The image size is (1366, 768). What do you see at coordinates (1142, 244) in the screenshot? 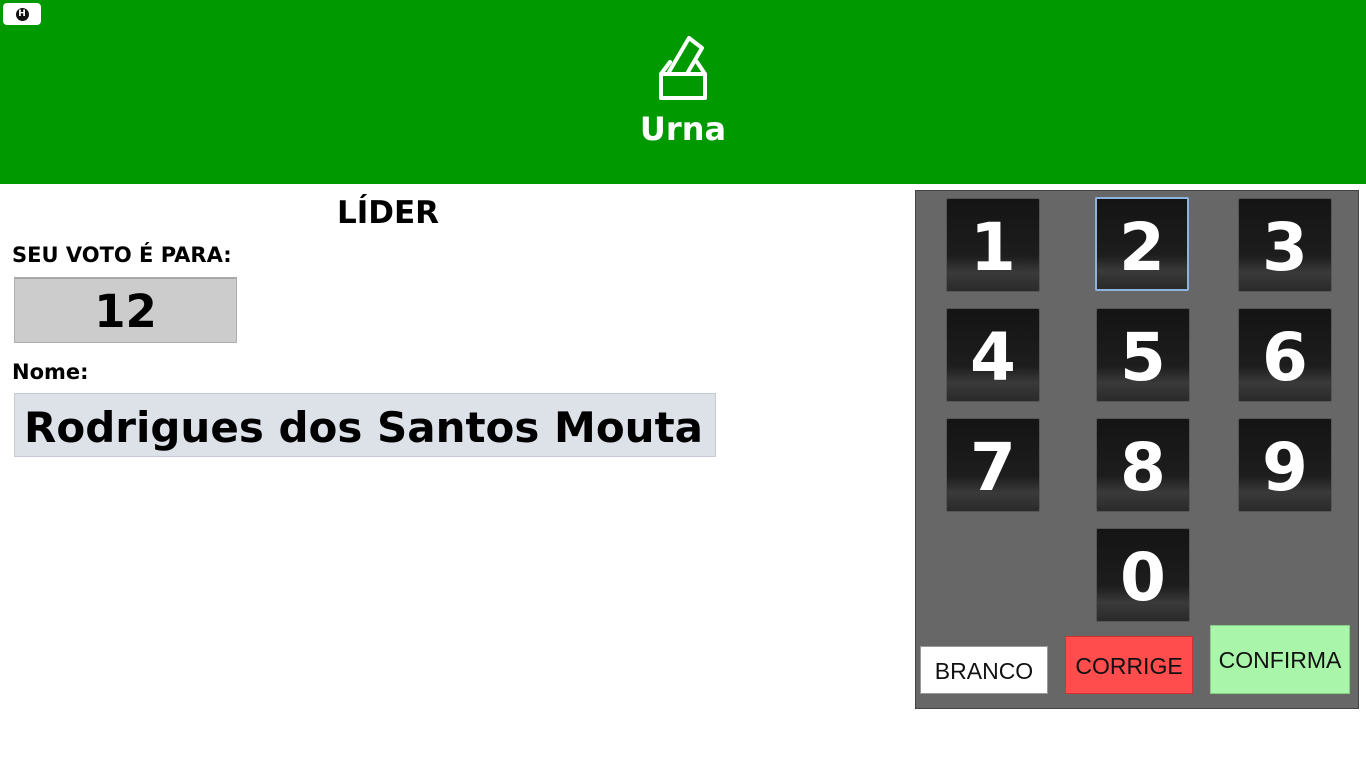
I see `key-2: 2` at bounding box center [1142, 244].